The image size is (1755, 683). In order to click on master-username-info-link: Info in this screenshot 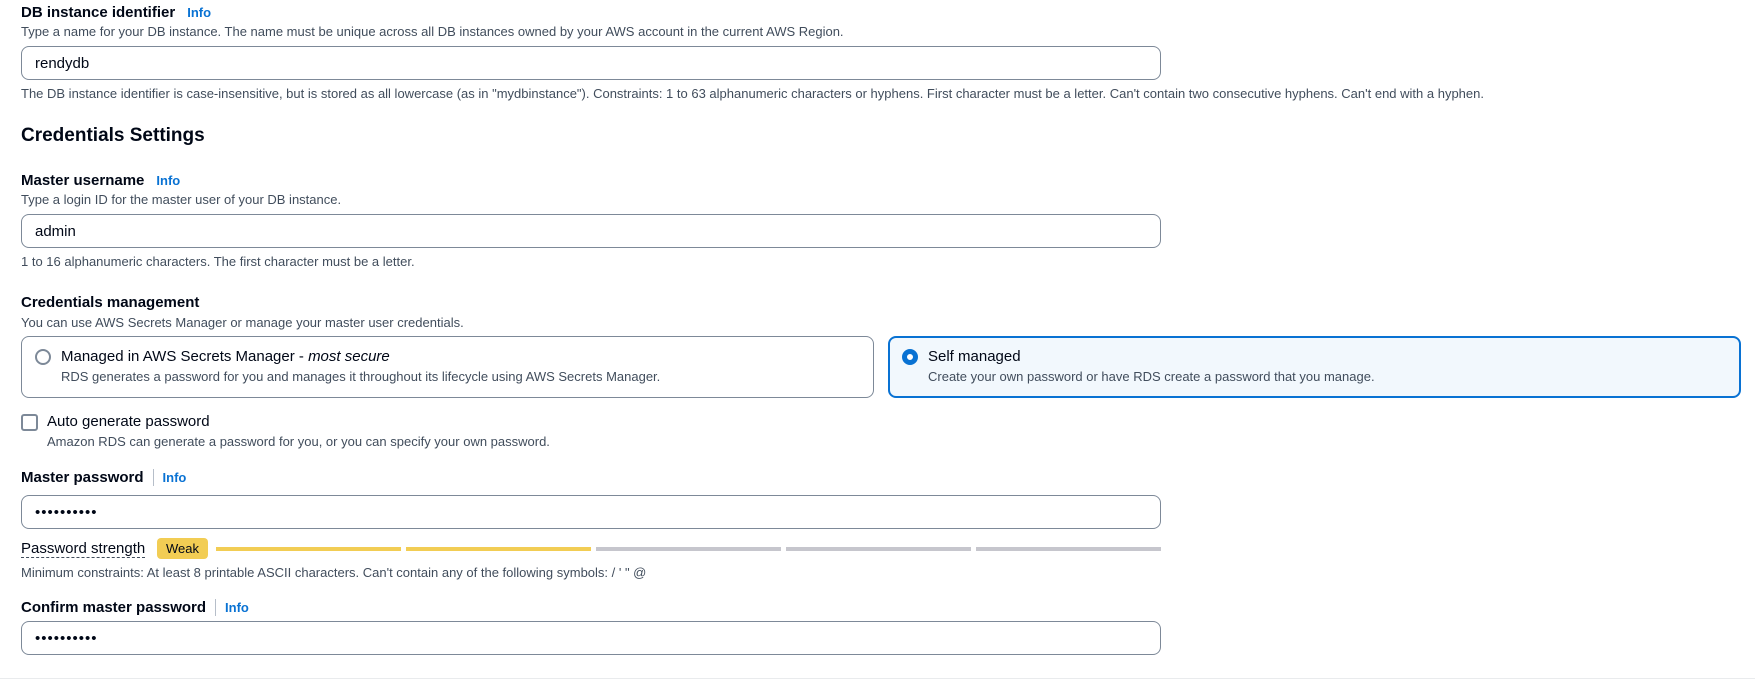, I will do `click(168, 180)`.